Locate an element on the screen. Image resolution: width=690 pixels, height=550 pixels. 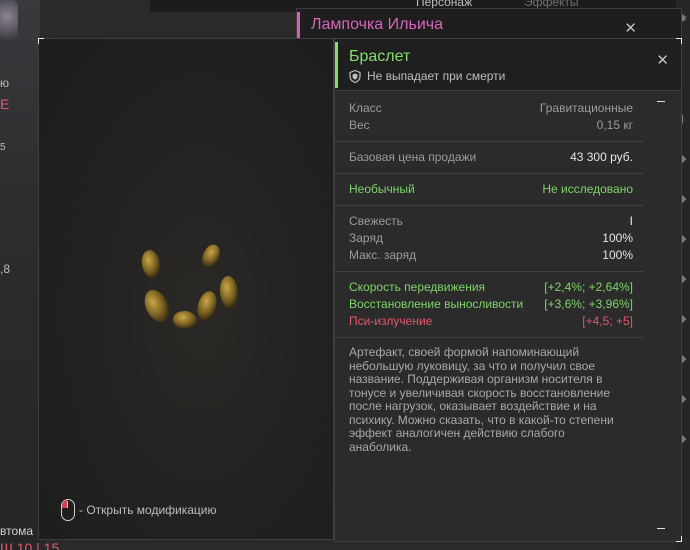
shield-icon is located at coordinates (355, 76).